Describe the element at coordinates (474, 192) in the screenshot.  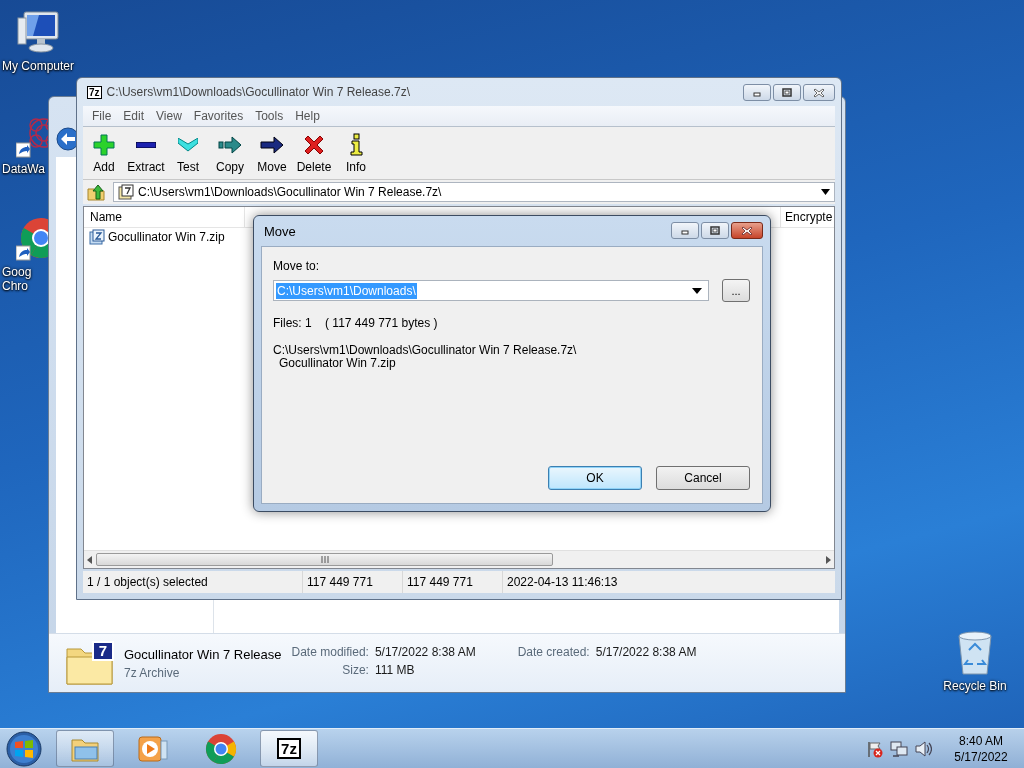
I see `address-field: C:\Users\vm1\Downloads\Gocullinator Win 7 Release.7z\` at that location.